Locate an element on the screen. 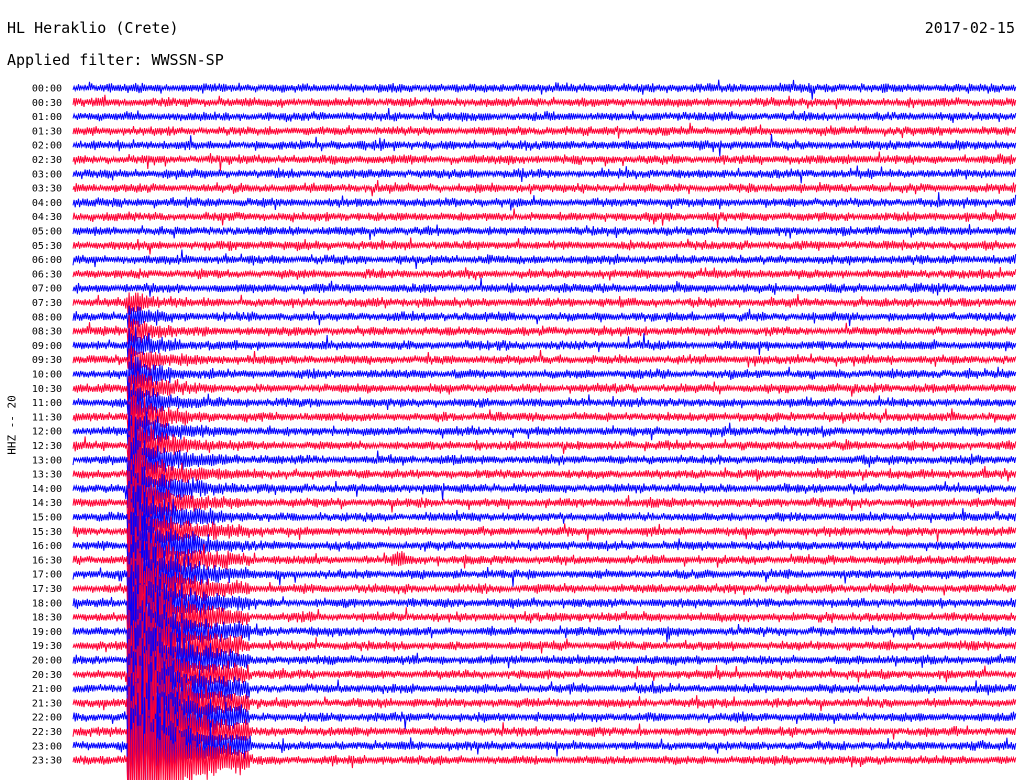 The image size is (1024, 780). row-time-label: 04:30 is located at coordinates (47, 217).